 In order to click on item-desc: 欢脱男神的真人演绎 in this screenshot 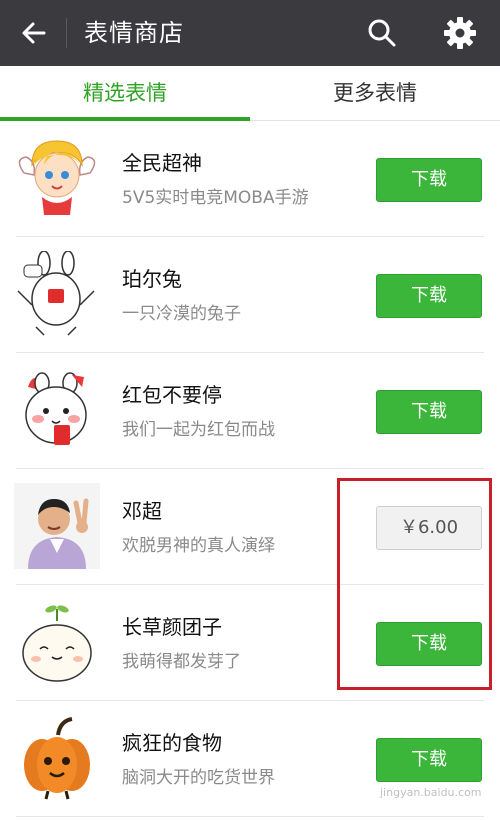, I will do `click(198, 546)`.